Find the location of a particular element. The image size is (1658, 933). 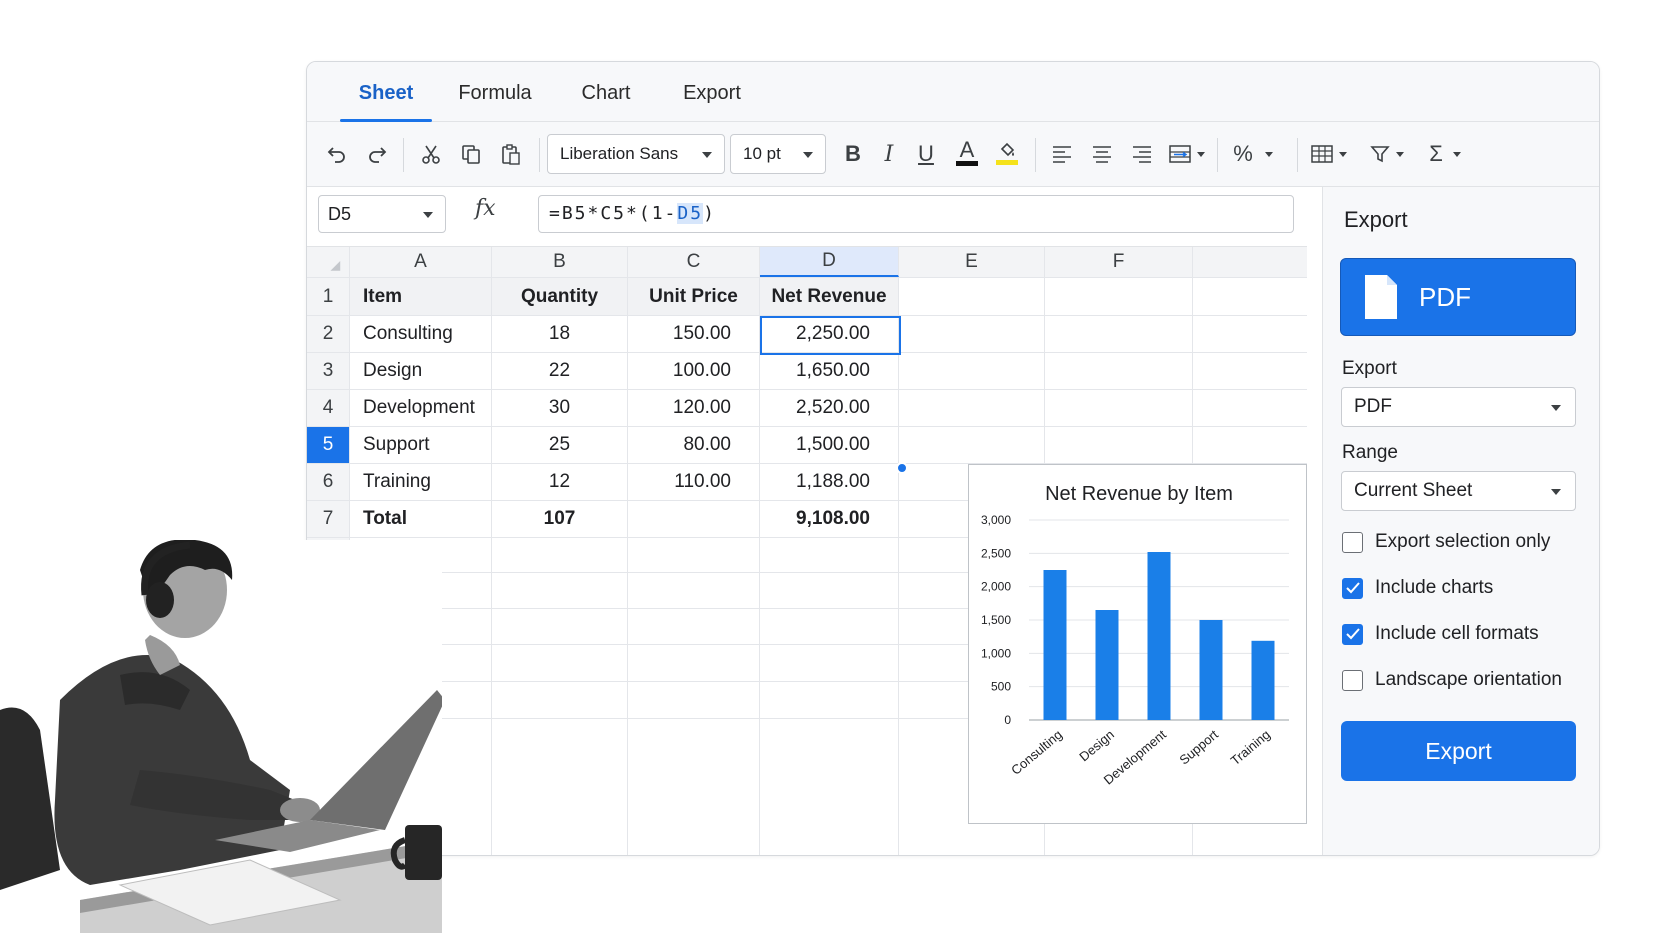

column-header-d: D is located at coordinates (829, 262).